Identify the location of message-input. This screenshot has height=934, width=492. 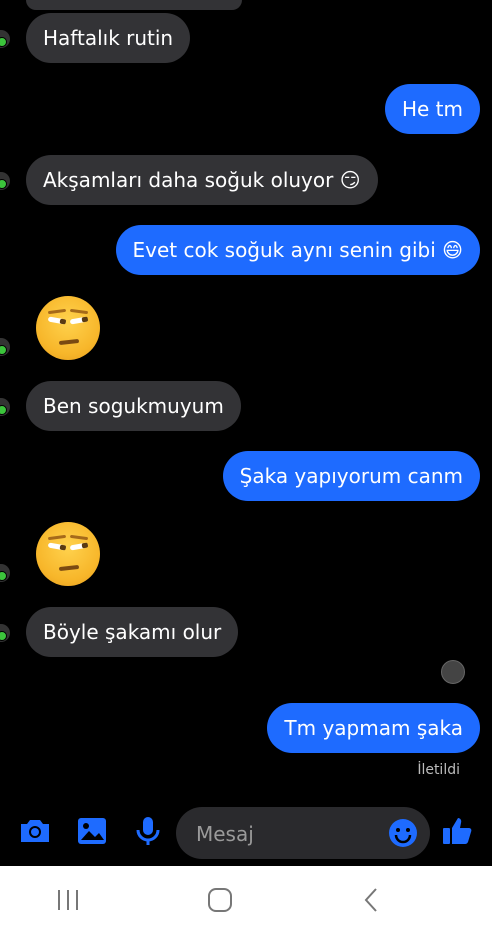
(291, 834).